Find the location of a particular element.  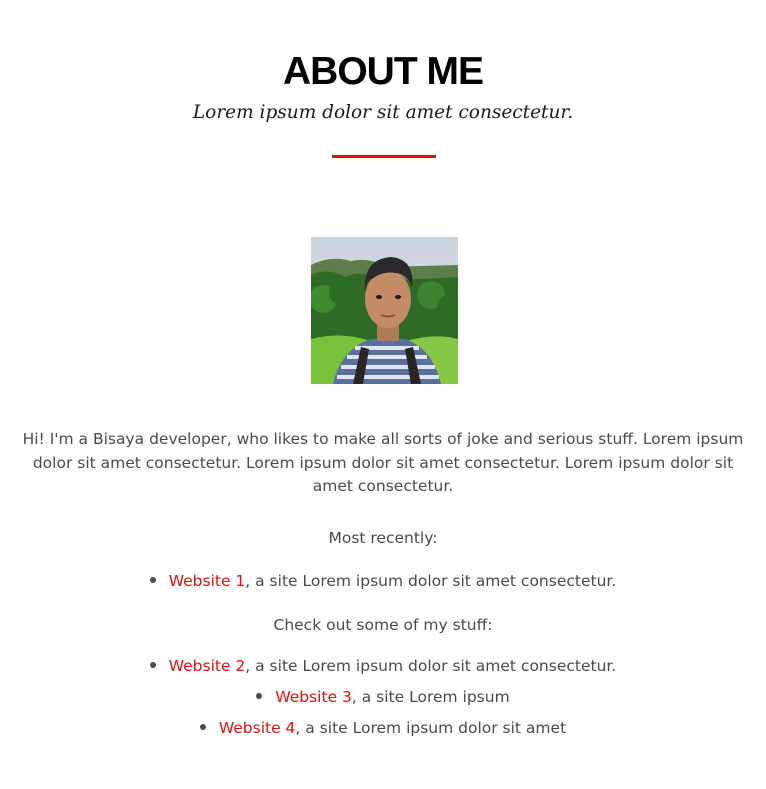

profile-photo is located at coordinates (384, 310).